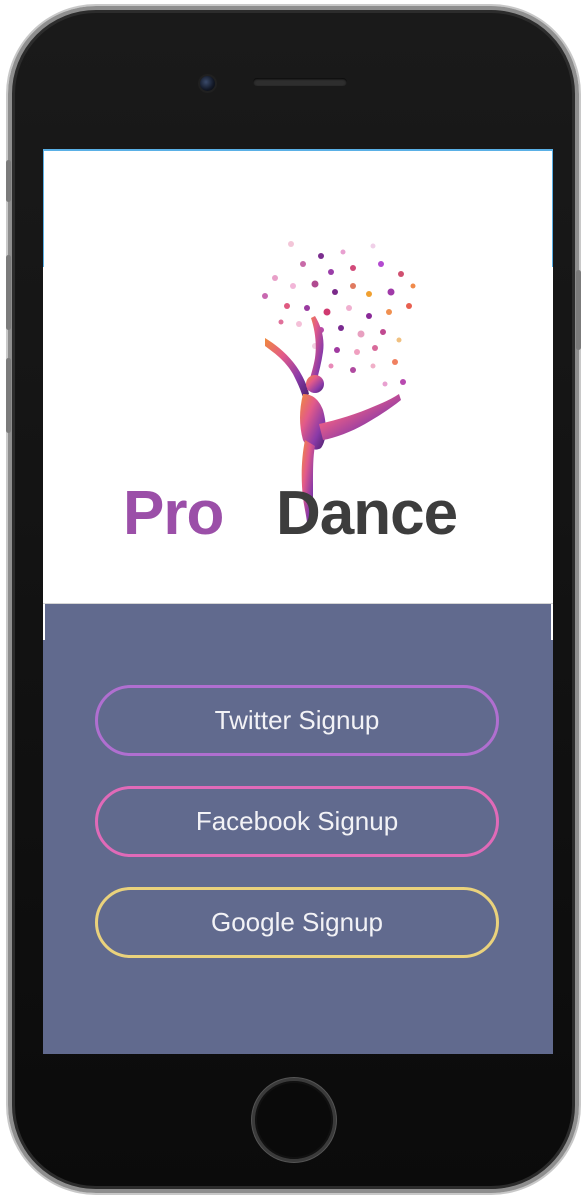 The width and height of the screenshot is (587, 1199). Describe the element at coordinates (8, 181) in the screenshot. I see `mute-switch` at that location.